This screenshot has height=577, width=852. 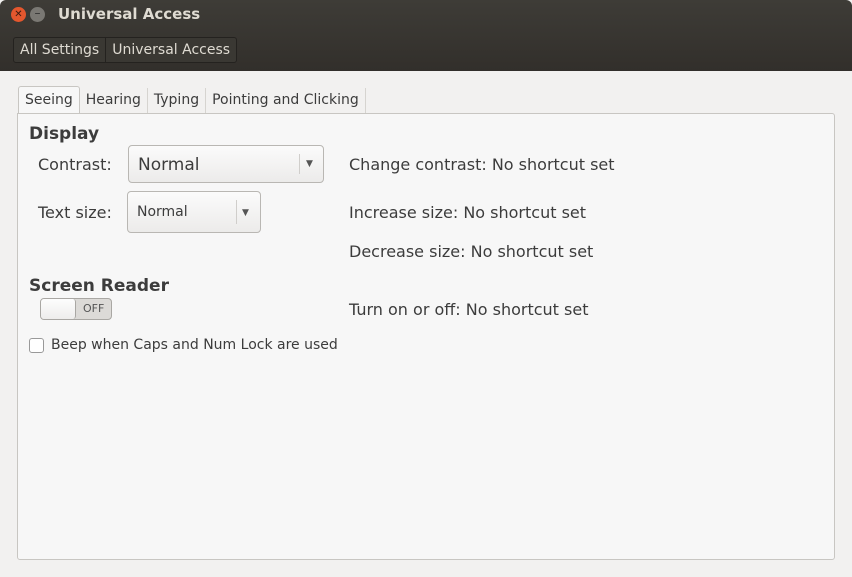 What do you see at coordinates (169, 165) in the screenshot?
I see `contrast-value: Normal` at bounding box center [169, 165].